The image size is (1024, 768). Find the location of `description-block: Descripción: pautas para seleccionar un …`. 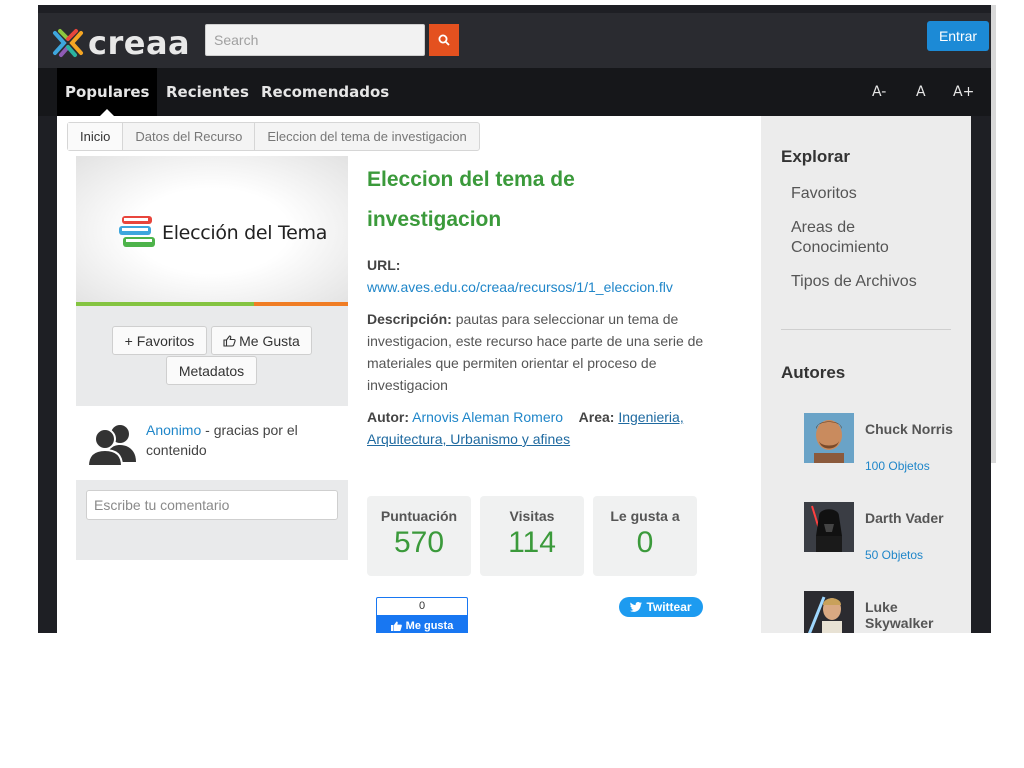

description-block: Descripción: pautas para seleccionar un … is located at coordinates (537, 352).